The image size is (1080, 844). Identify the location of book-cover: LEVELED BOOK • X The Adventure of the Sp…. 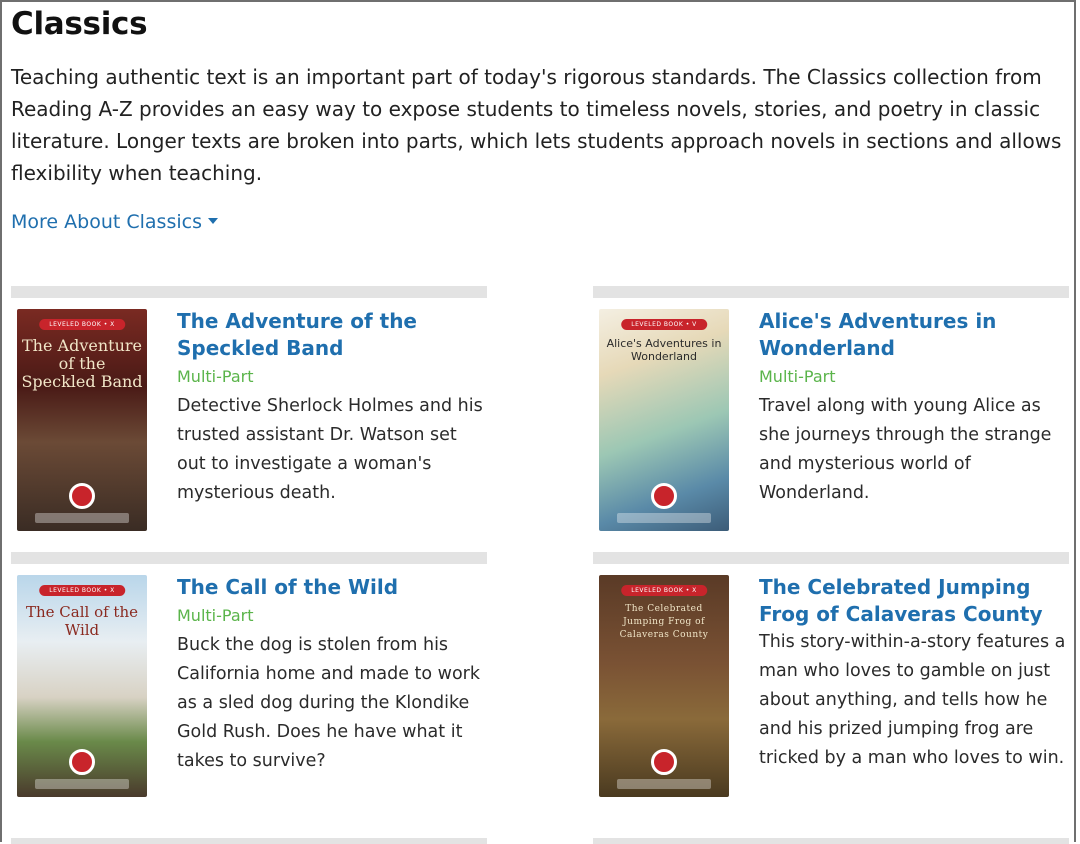
(82, 420).